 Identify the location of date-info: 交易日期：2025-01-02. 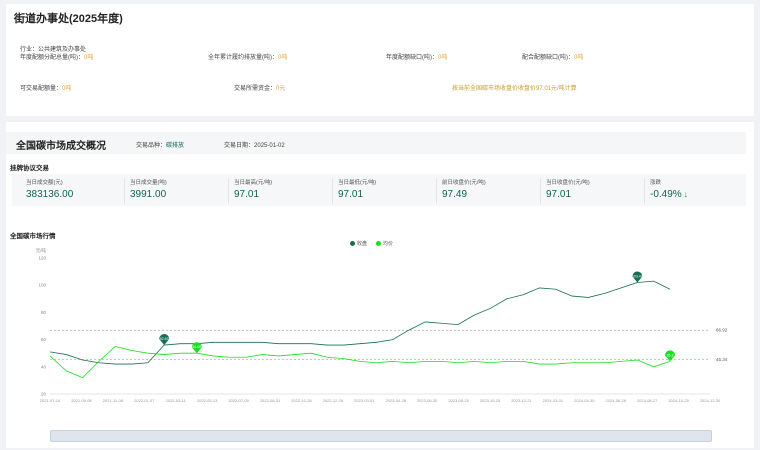
(254, 144).